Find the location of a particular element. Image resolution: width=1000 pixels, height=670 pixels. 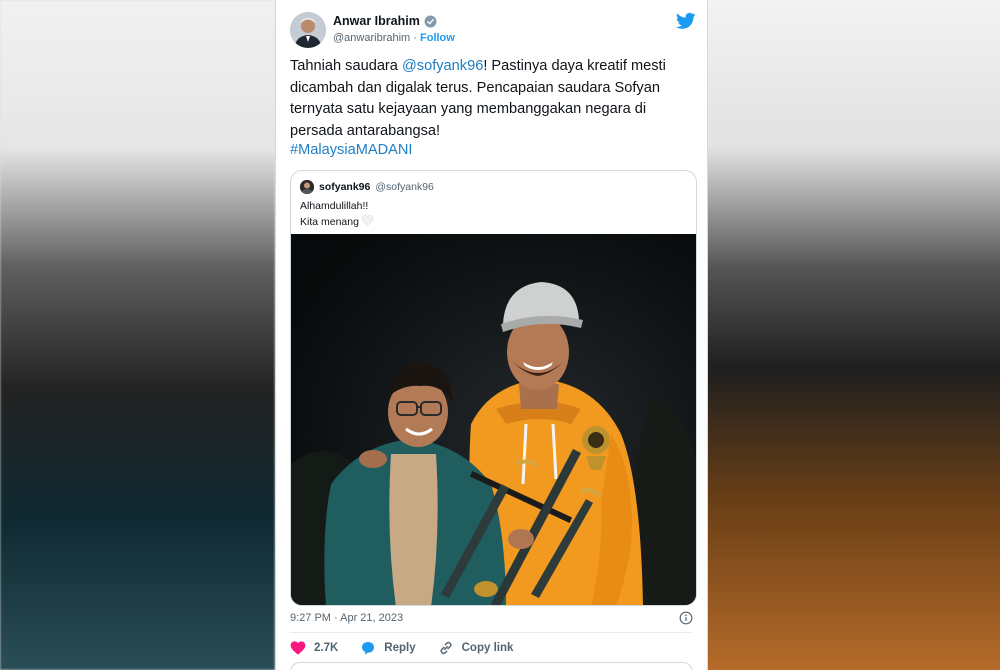

quoted-text-line-1: Alhamdulillah!! is located at coordinates (334, 206).